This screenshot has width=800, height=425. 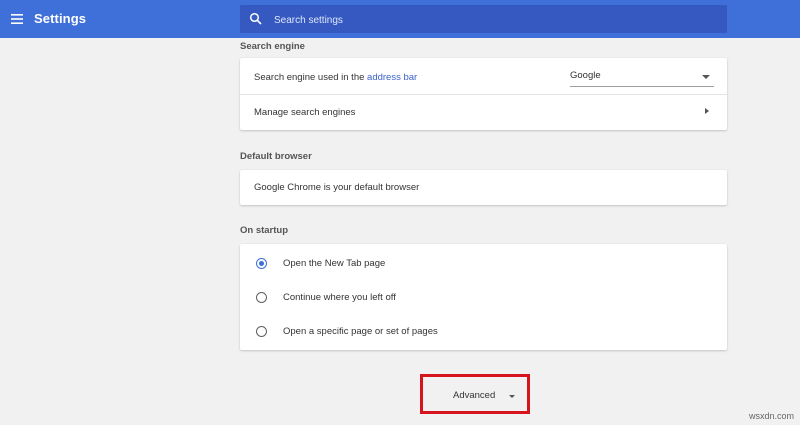 What do you see at coordinates (494, 20) in the screenshot?
I see `search-input` at bounding box center [494, 20].